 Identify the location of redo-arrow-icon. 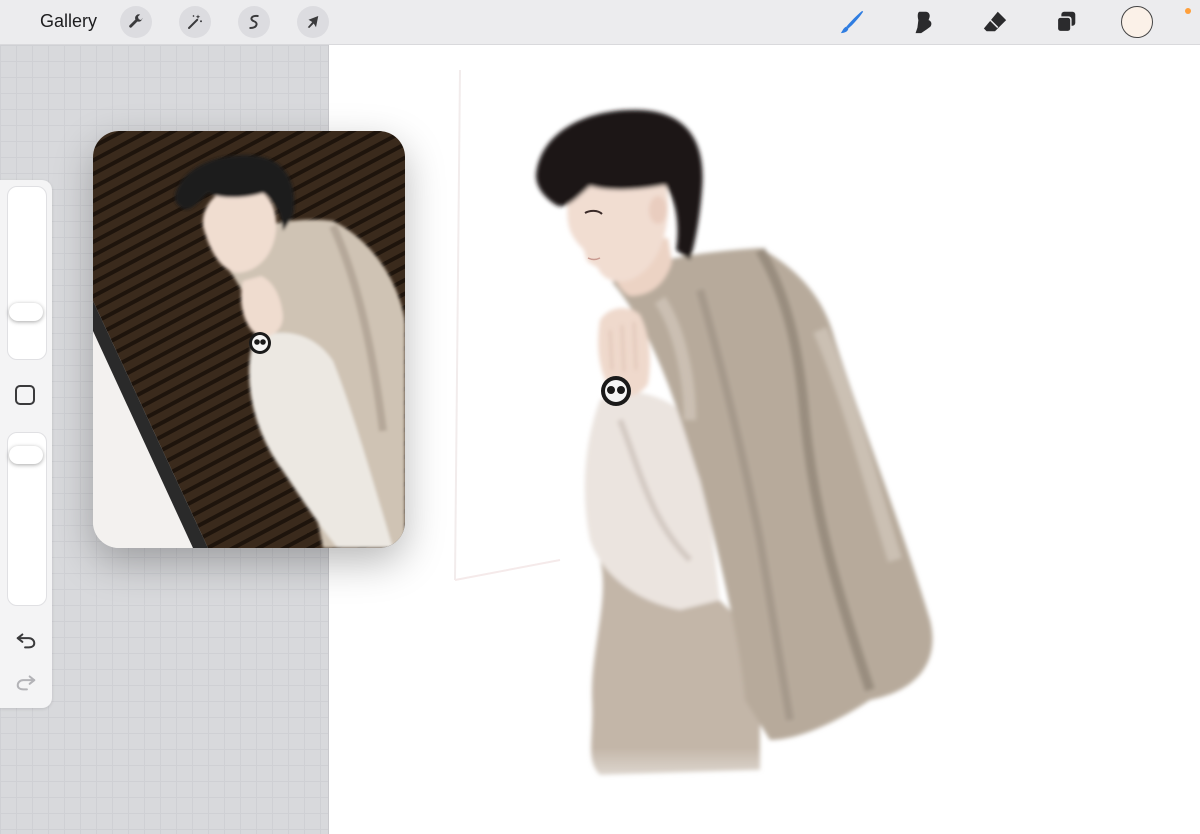
(26, 683).